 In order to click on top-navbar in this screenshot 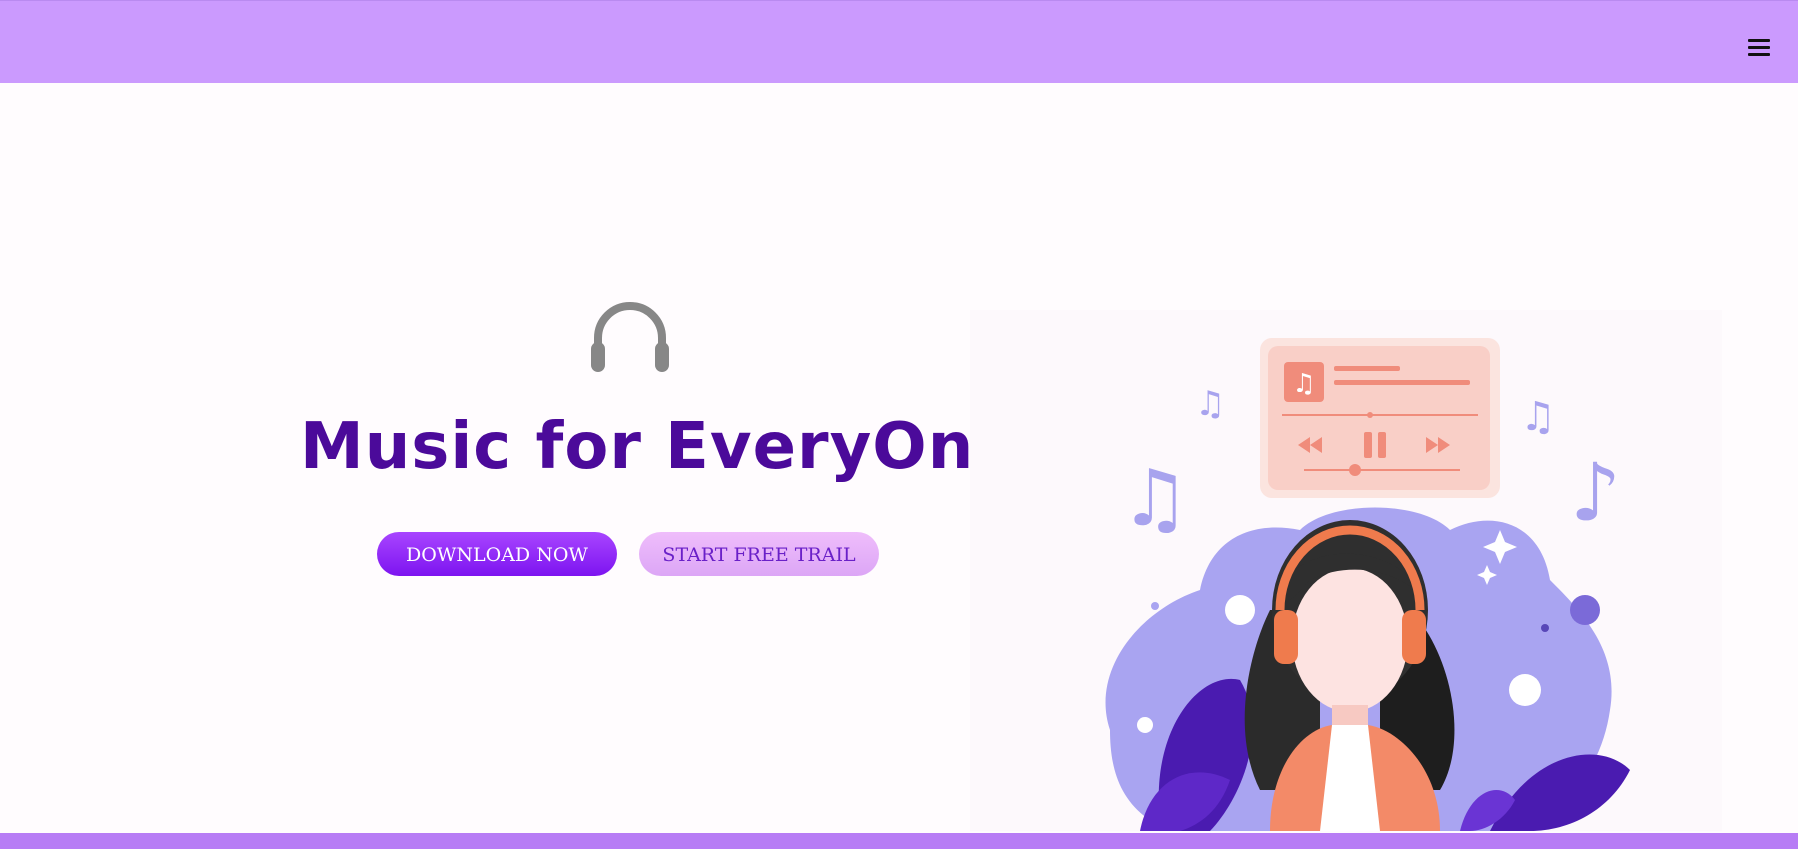, I will do `click(899, 41)`.